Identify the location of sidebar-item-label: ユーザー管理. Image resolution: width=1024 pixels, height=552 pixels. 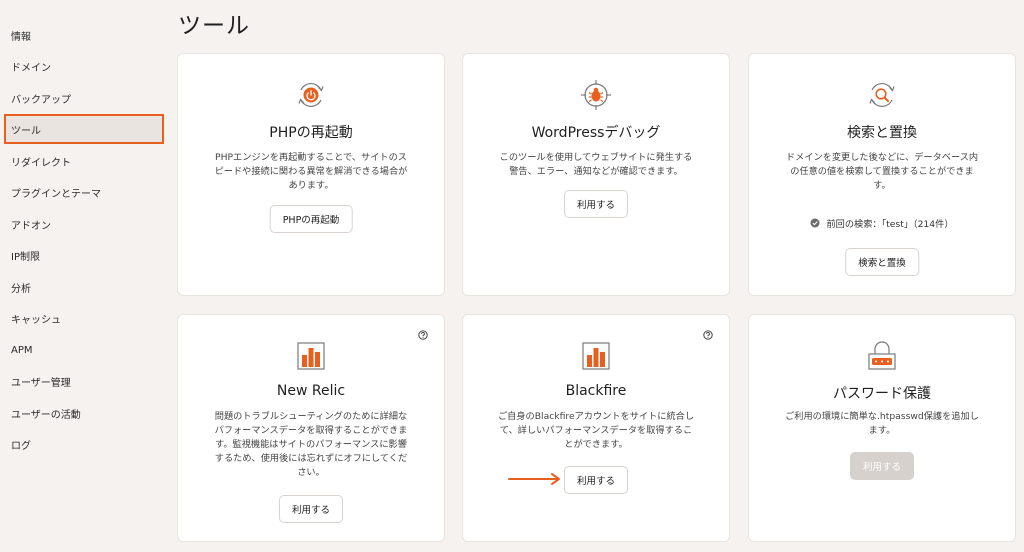
(41, 383).